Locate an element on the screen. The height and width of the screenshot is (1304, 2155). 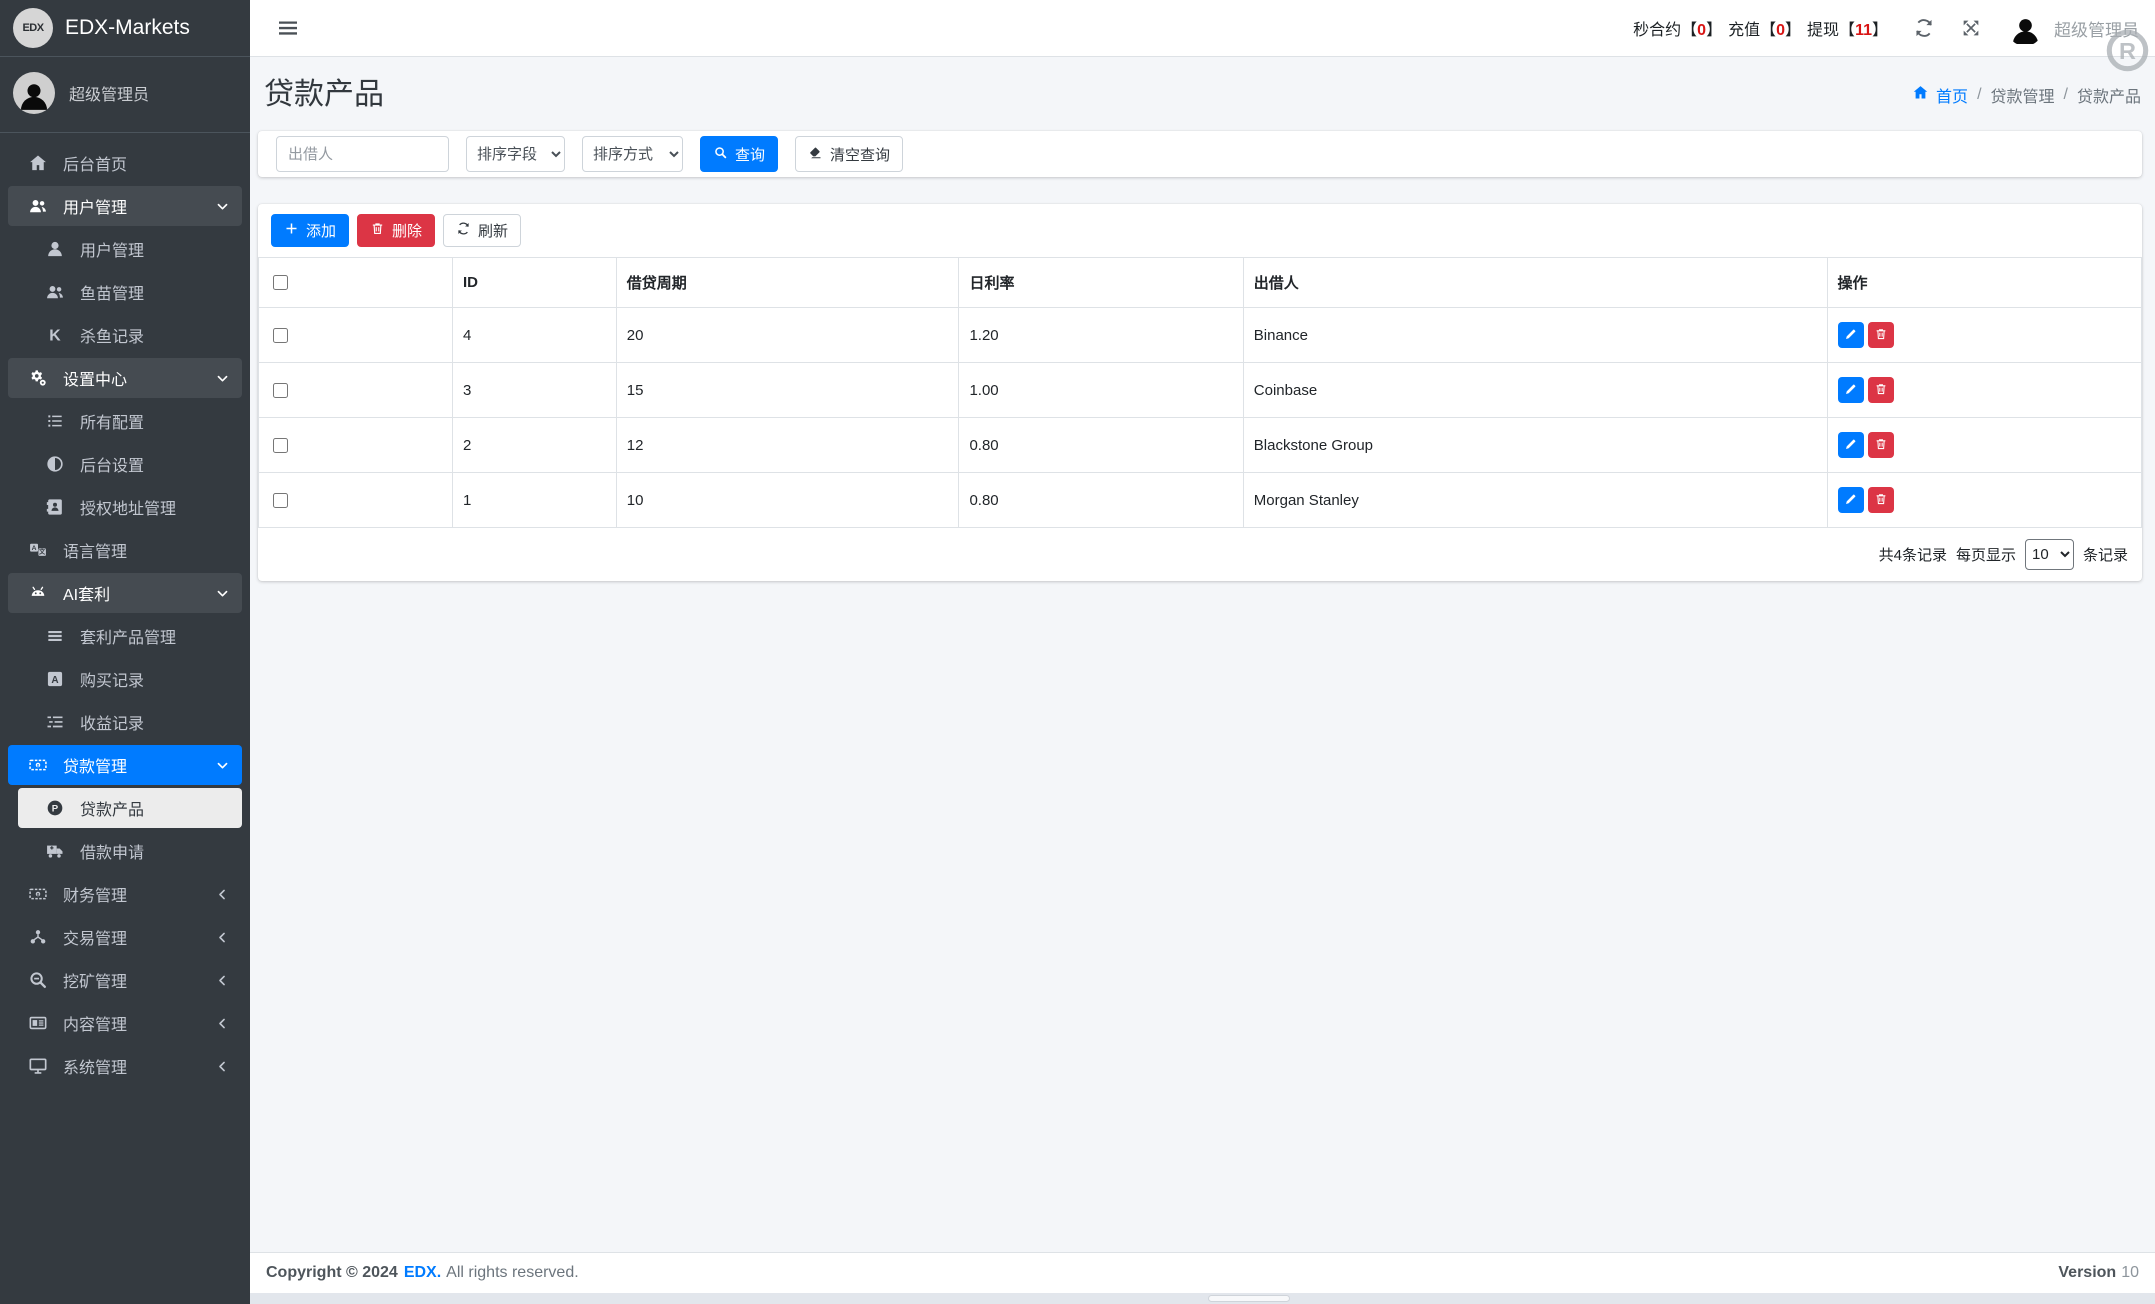
list-icon is located at coordinates (54, 421).